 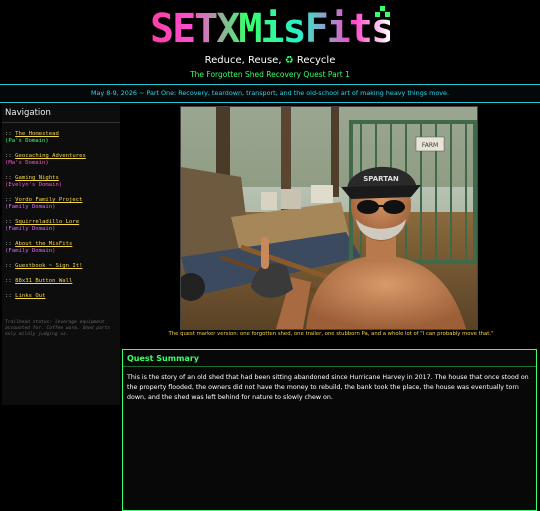 I want to click on nav-link: Geocaching Adventures, so click(x=50, y=156).